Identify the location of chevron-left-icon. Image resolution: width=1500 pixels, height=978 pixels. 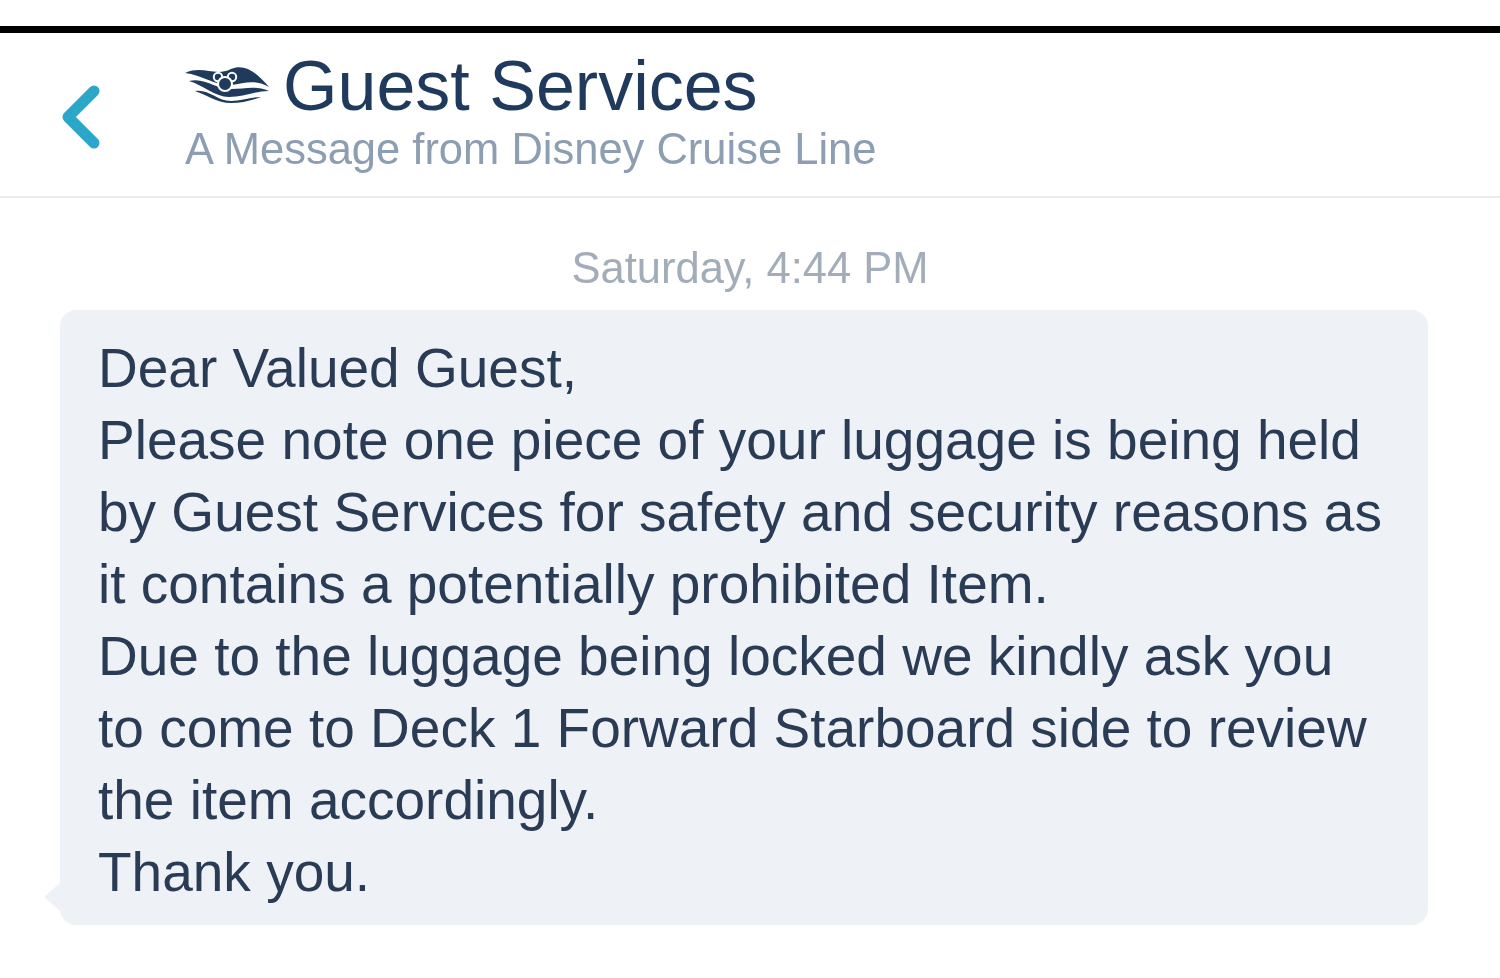
(80, 117).